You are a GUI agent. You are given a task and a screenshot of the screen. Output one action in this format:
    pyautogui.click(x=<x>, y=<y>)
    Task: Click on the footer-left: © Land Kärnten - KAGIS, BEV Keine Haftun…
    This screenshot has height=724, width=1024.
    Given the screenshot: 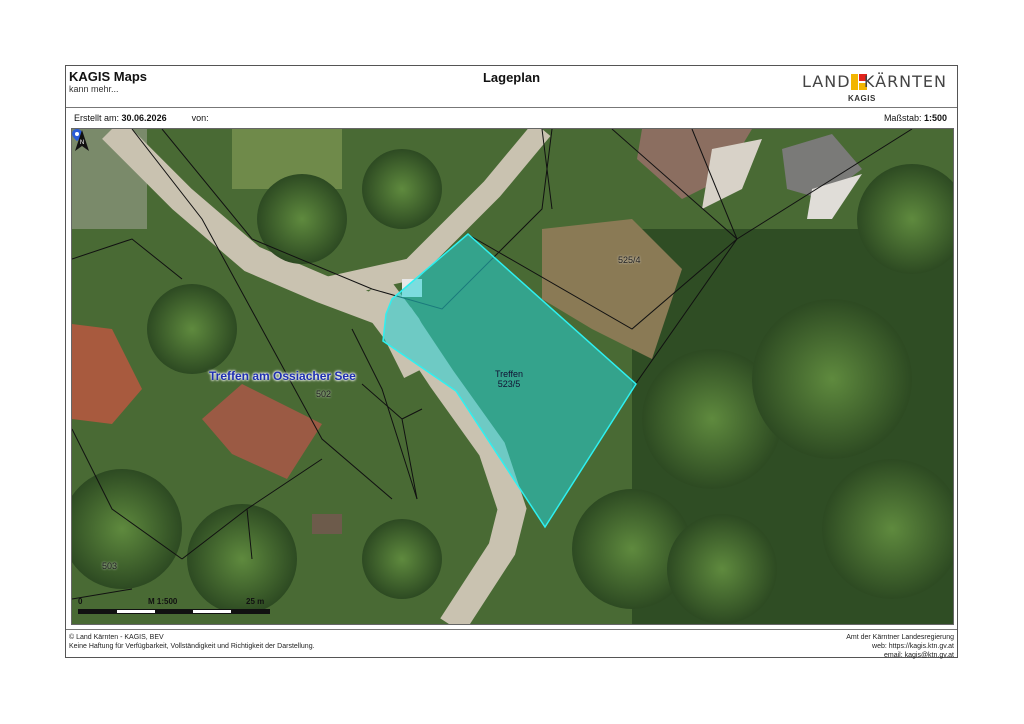 What is the action you would take?
    pyautogui.click(x=192, y=642)
    